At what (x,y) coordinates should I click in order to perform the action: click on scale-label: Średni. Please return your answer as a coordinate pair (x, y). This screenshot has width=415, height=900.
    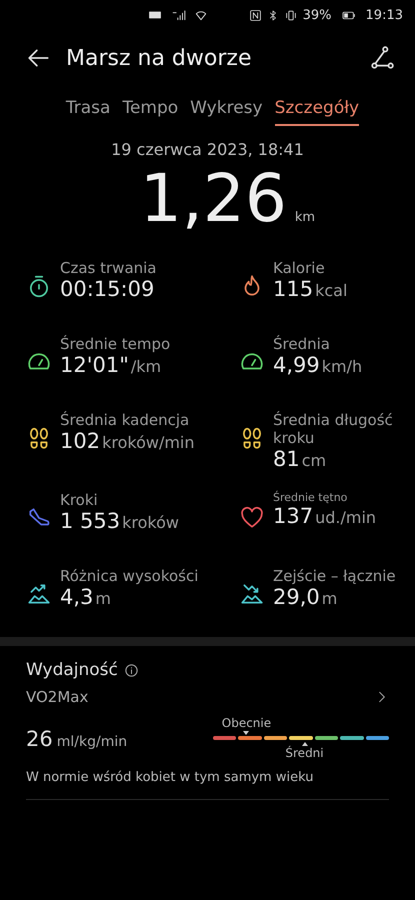
    Looking at the image, I should click on (304, 753).